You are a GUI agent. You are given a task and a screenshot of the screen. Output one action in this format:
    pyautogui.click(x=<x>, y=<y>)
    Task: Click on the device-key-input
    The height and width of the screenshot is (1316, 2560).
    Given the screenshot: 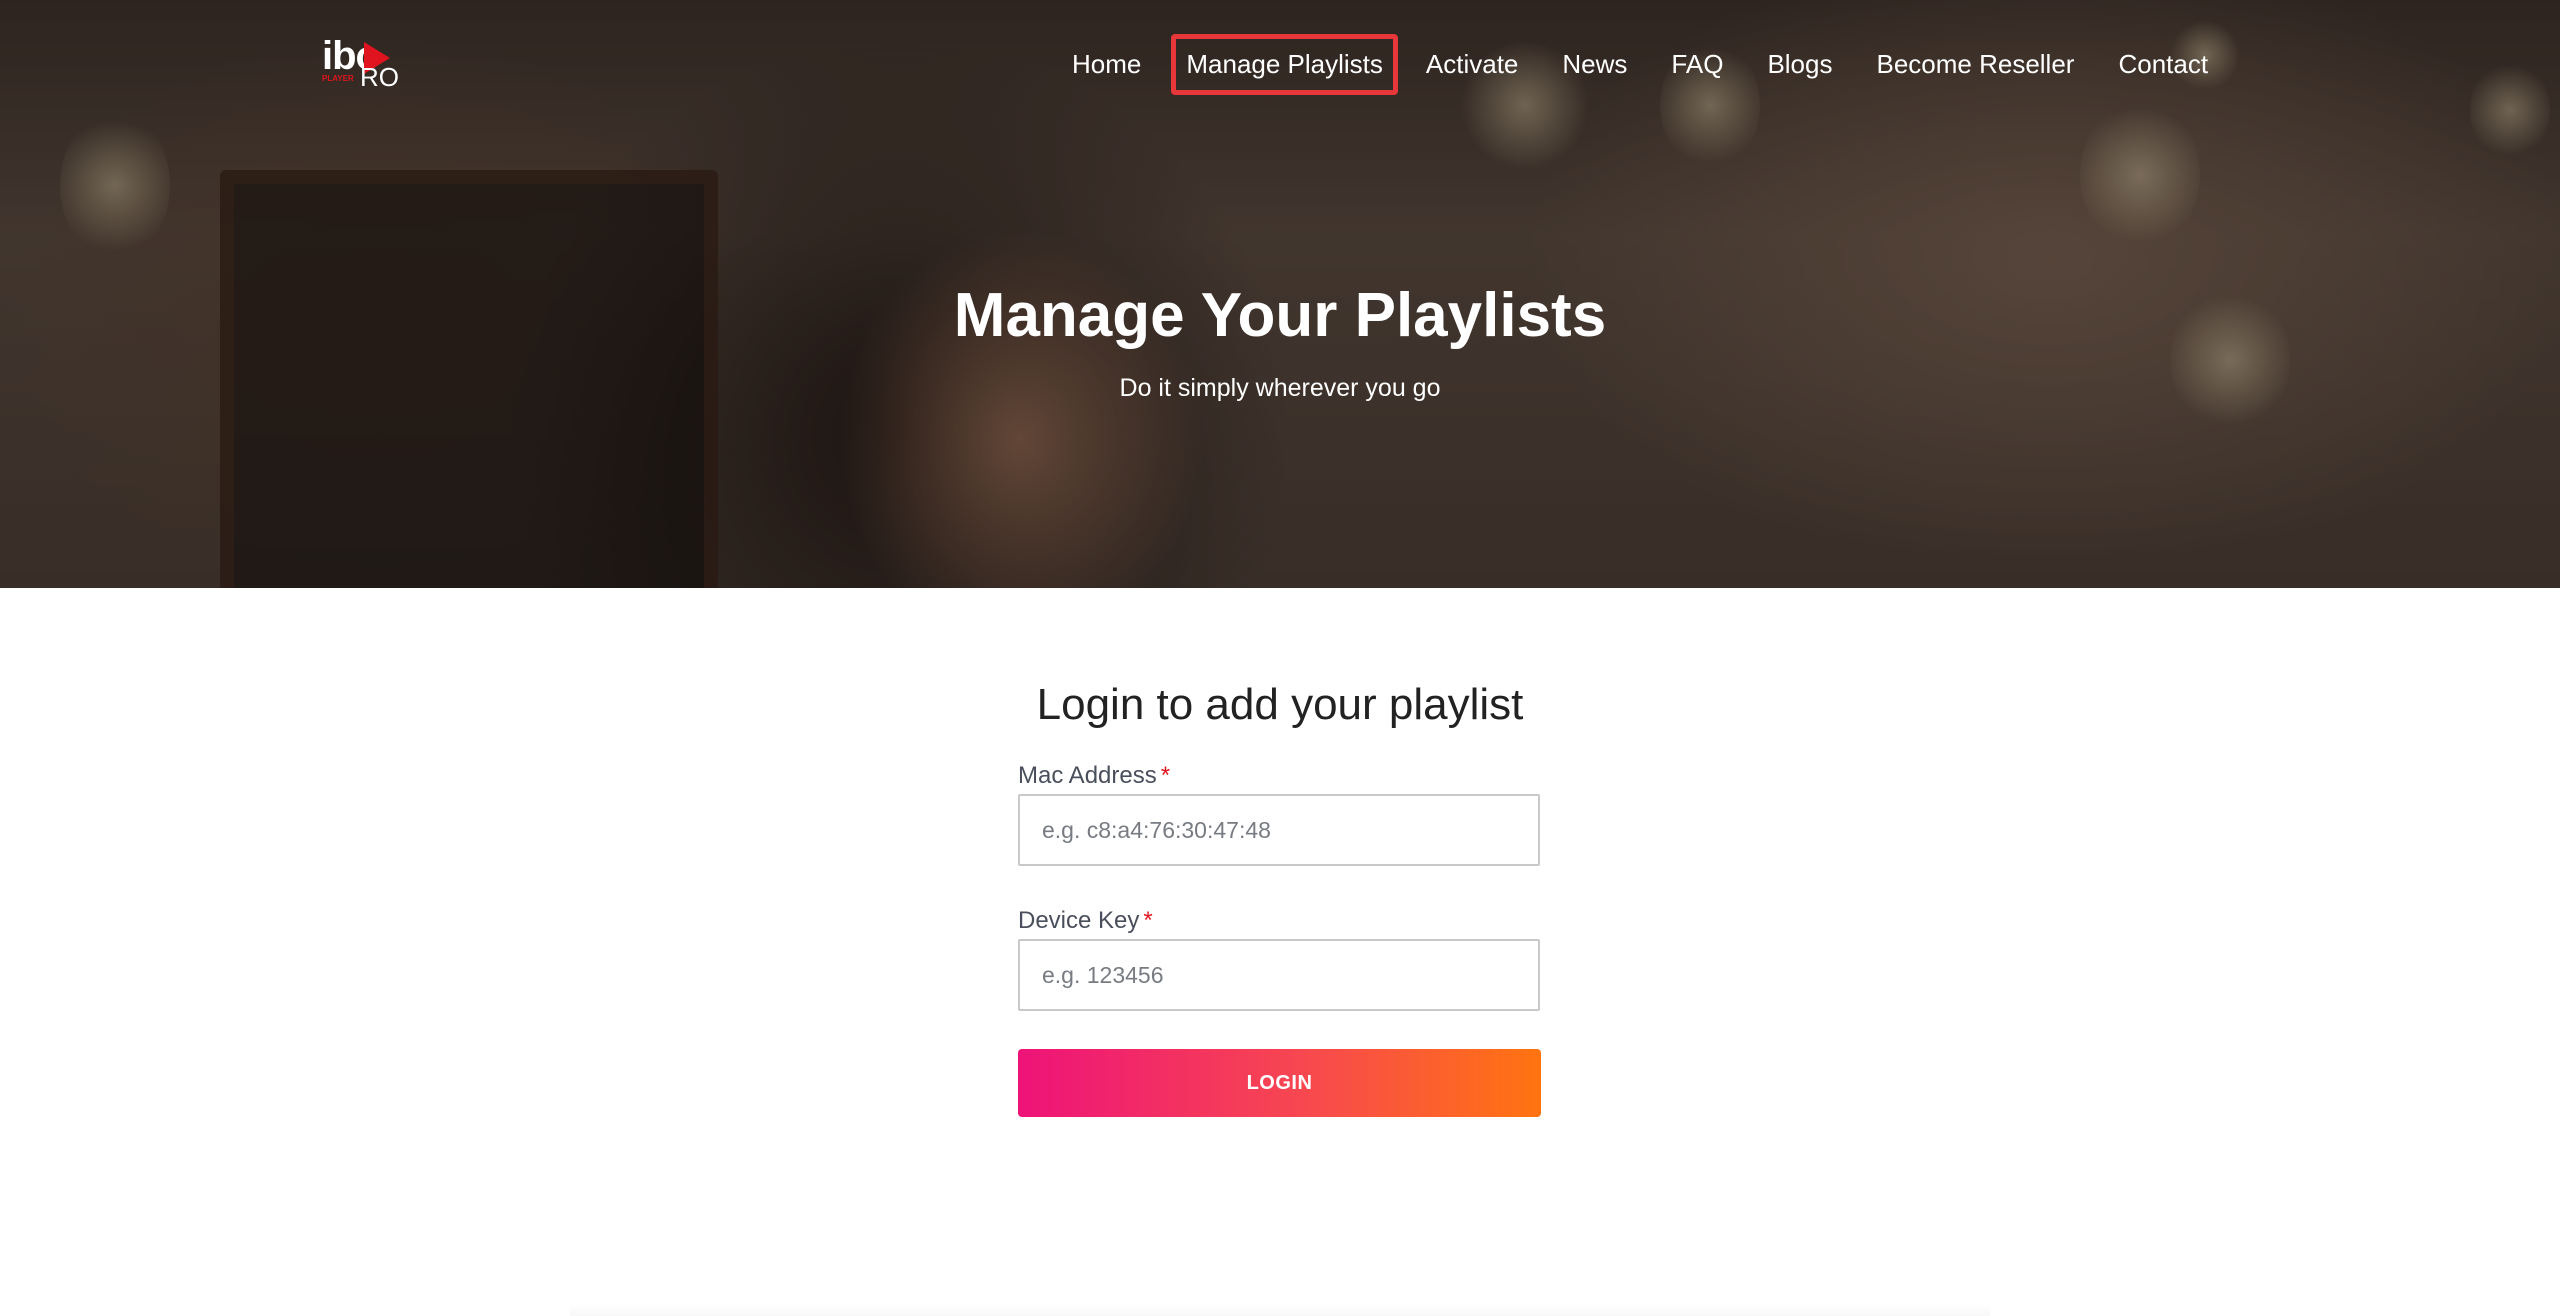 What is the action you would take?
    pyautogui.click(x=1279, y=975)
    